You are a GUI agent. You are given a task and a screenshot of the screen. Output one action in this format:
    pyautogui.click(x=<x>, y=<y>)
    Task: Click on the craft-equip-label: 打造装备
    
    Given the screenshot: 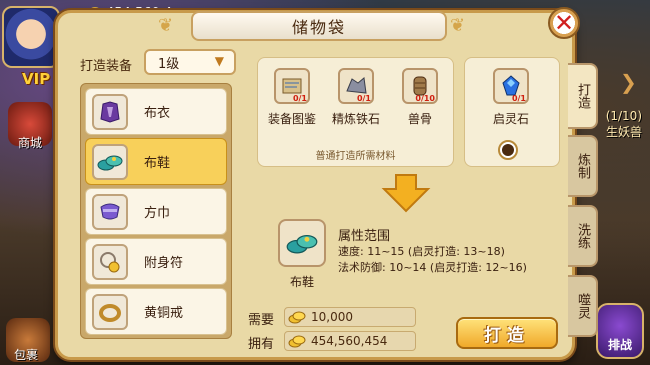 What is the action you would take?
    pyautogui.click(x=106, y=66)
    